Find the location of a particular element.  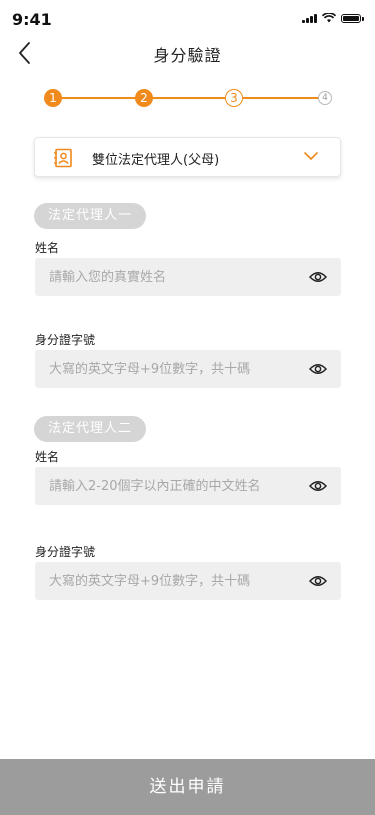

step-indicator: 1 2 3 4 is located at coordinates (187, 98).